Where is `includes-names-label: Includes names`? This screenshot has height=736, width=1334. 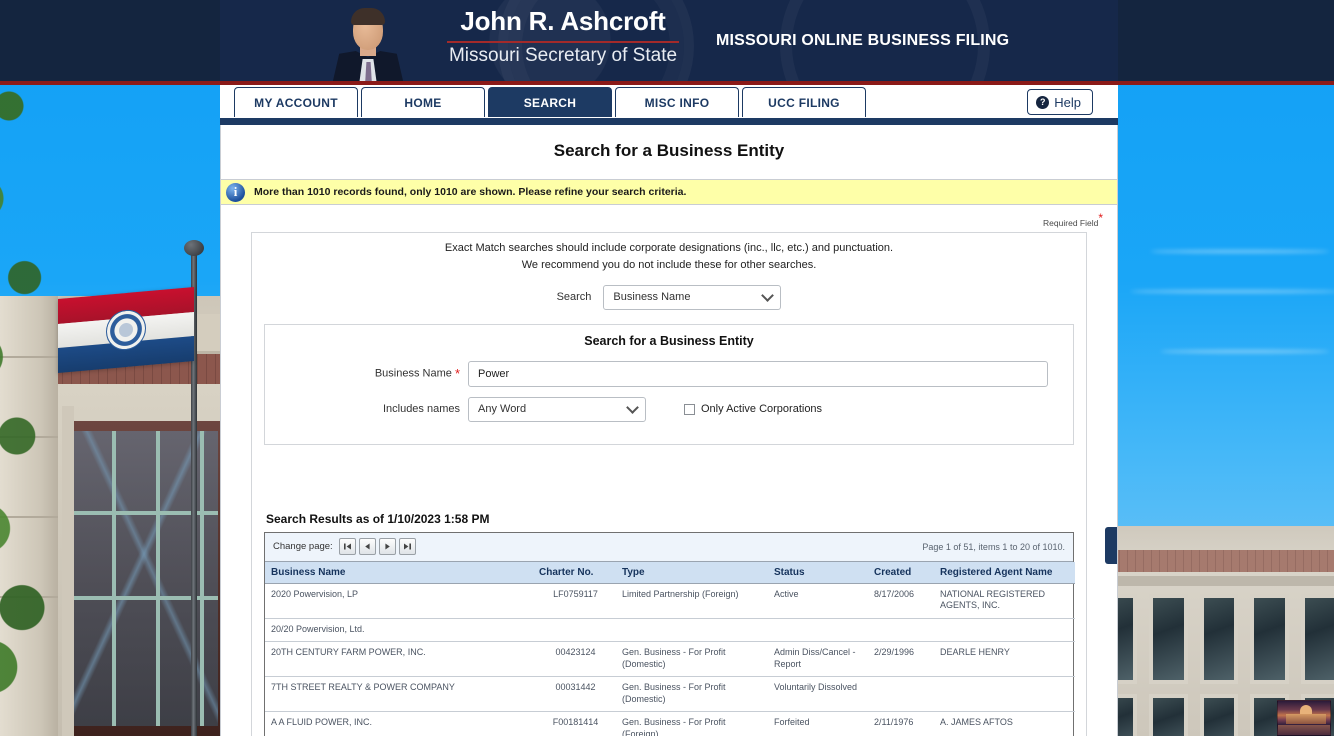 includes-names-label: Includes names is located at coordinates (421, 409).